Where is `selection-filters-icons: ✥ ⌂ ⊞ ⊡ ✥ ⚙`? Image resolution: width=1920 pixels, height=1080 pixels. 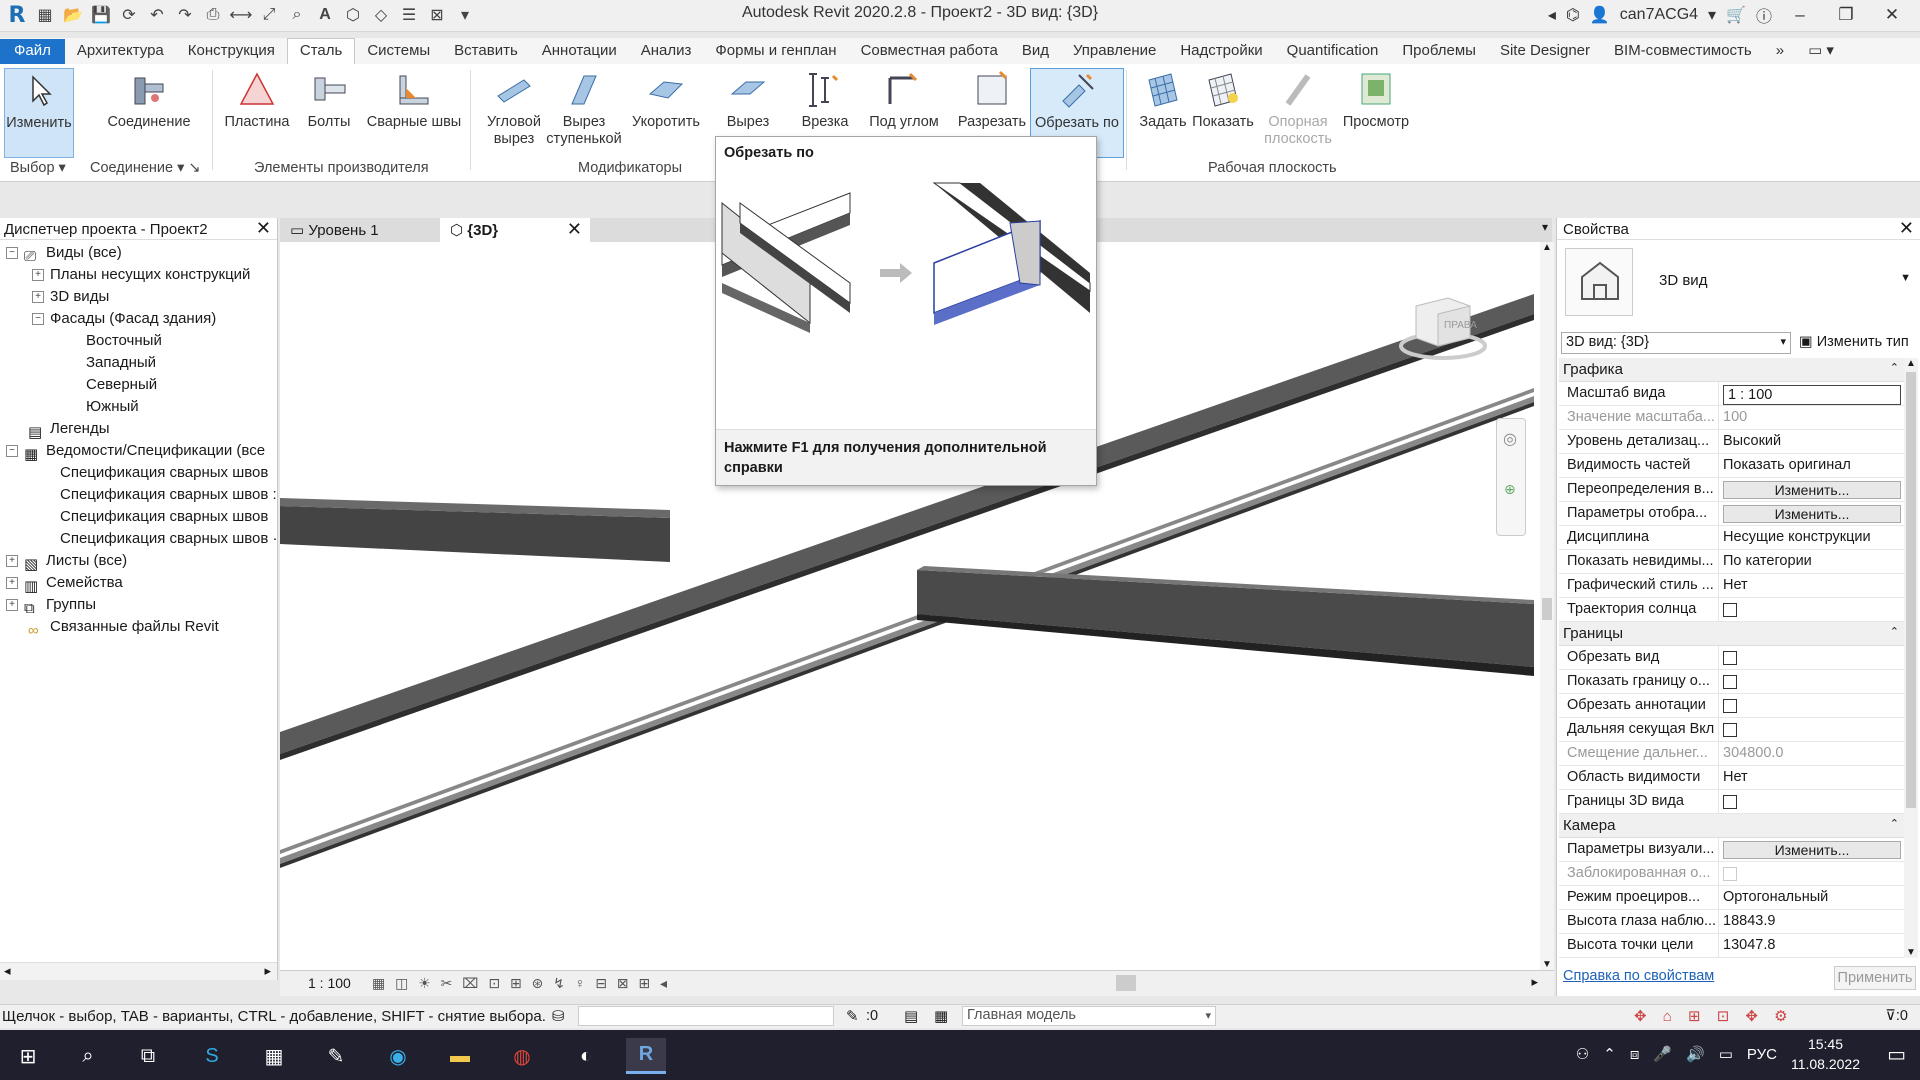 selection-filters-icons: ✥ ⌂ ⊞ ⊡ ✥ ⚙ is located at coordinates (1714, 1016).